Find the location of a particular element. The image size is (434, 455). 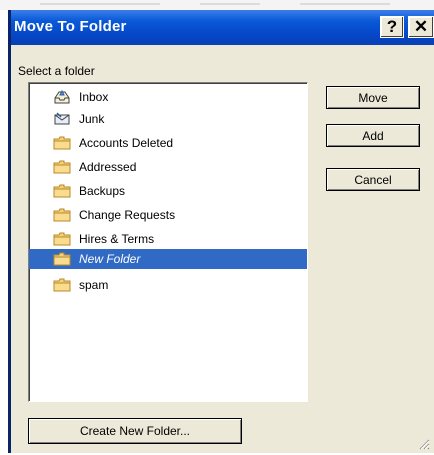

list-item-junk: Junk is located at coordinates (78, 119).